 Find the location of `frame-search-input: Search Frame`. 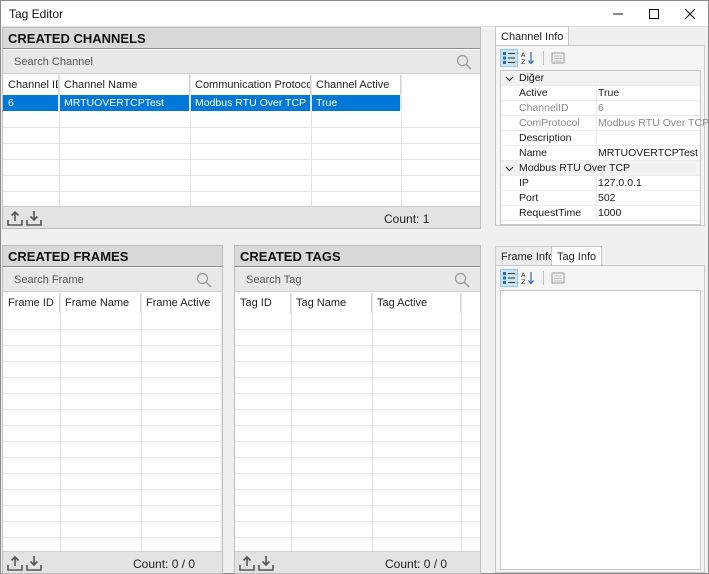

frame-search-input: Search Frame is located at coordinates (112, 280).